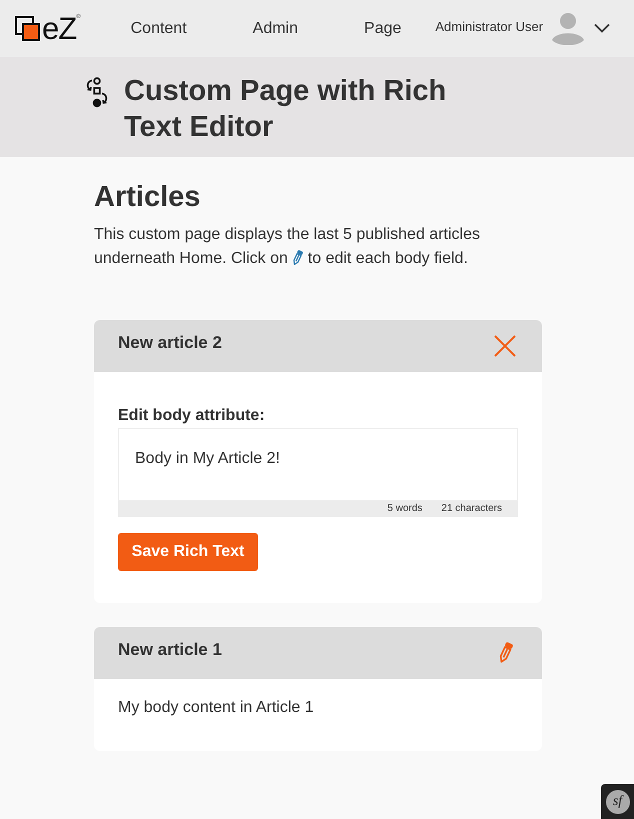 Image resolution: width=634 pixels, height=819 pixels. What do you see at coordinates (471, 509) in the screenshot?
I see `character-count: 21 characters` at bounding box center [471, 509].